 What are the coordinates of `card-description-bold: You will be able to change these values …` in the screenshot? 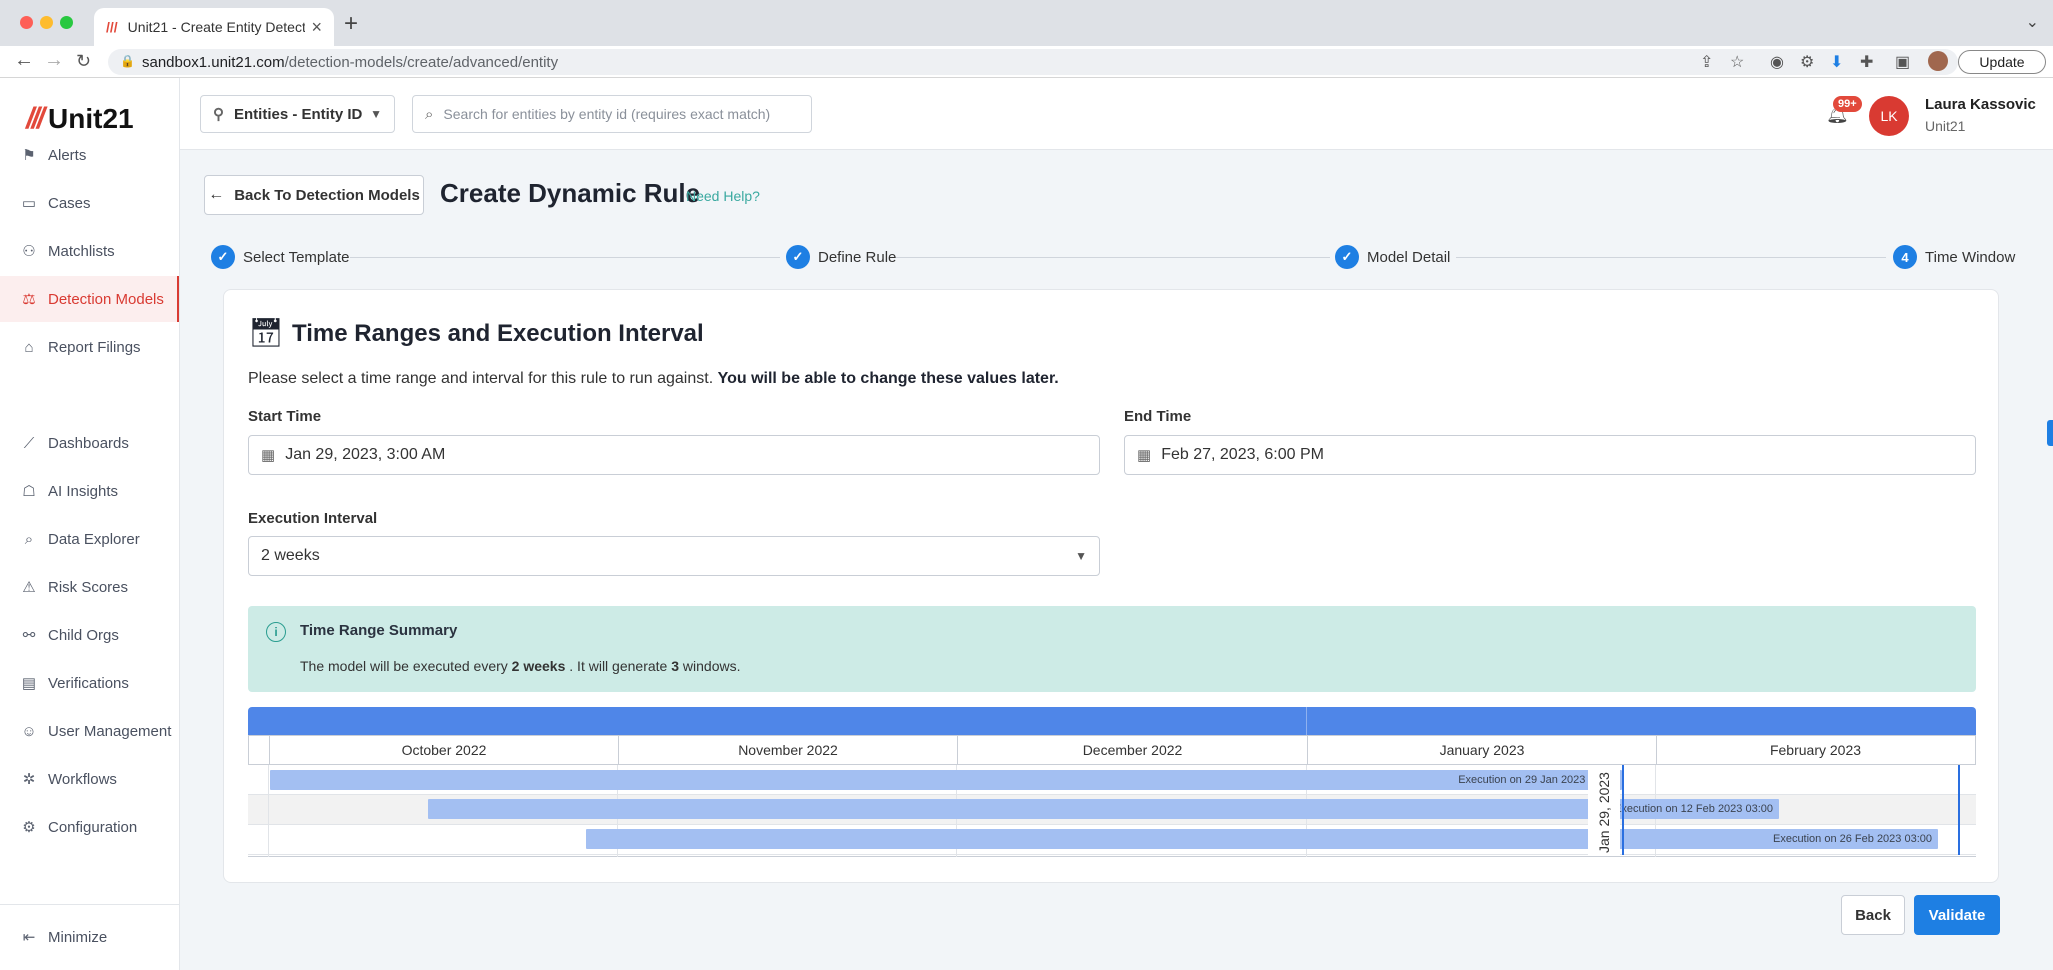 It's located at (888, 378).